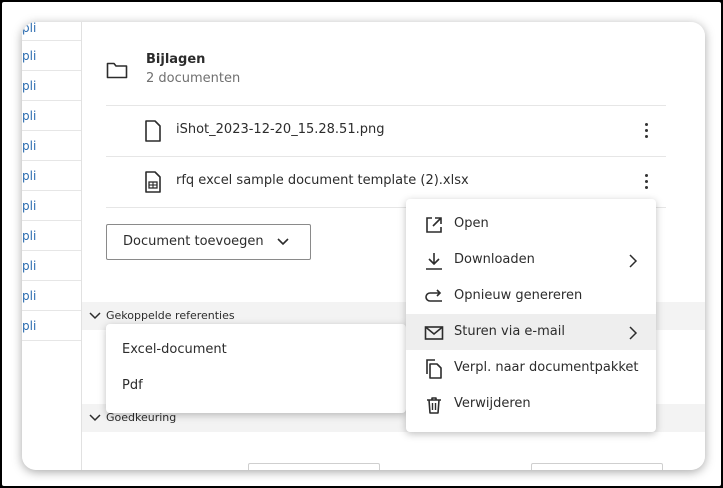 The image size is (723, 488). I want to click on folder-icon, so click(117, 70).